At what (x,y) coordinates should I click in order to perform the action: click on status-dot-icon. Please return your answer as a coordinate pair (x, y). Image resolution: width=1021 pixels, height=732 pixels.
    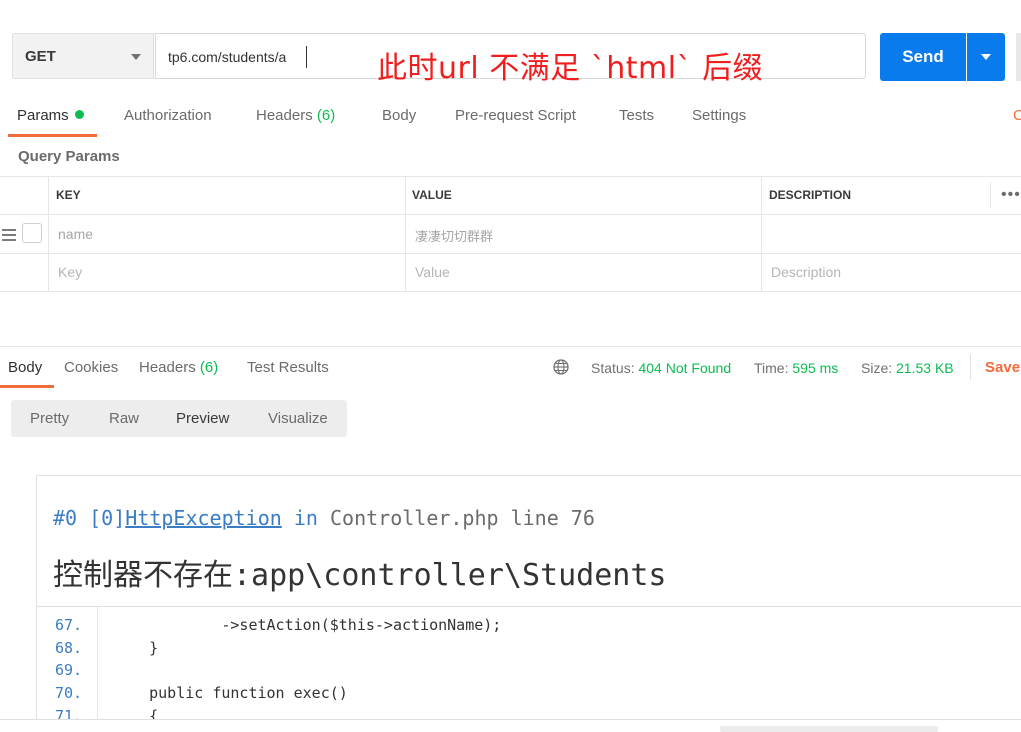
    Looking at the image, I should click on (79, 114).